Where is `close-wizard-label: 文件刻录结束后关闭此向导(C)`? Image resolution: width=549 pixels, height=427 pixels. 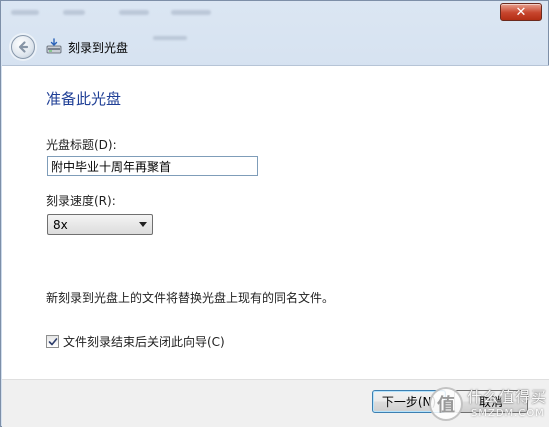 close-wizard-label: 文件刻录结束后关闭此向导(C) is located at coordinates (144, 342).